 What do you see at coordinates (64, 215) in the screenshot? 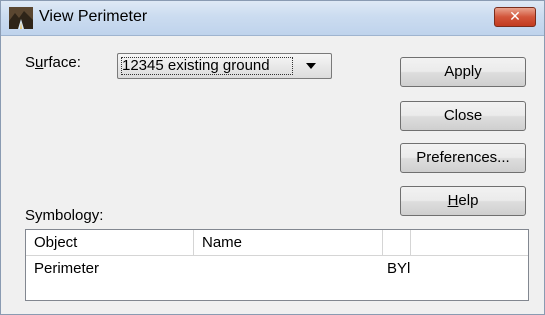
I see `symbology-label: Symbology:` at bounding box center [64, 215].